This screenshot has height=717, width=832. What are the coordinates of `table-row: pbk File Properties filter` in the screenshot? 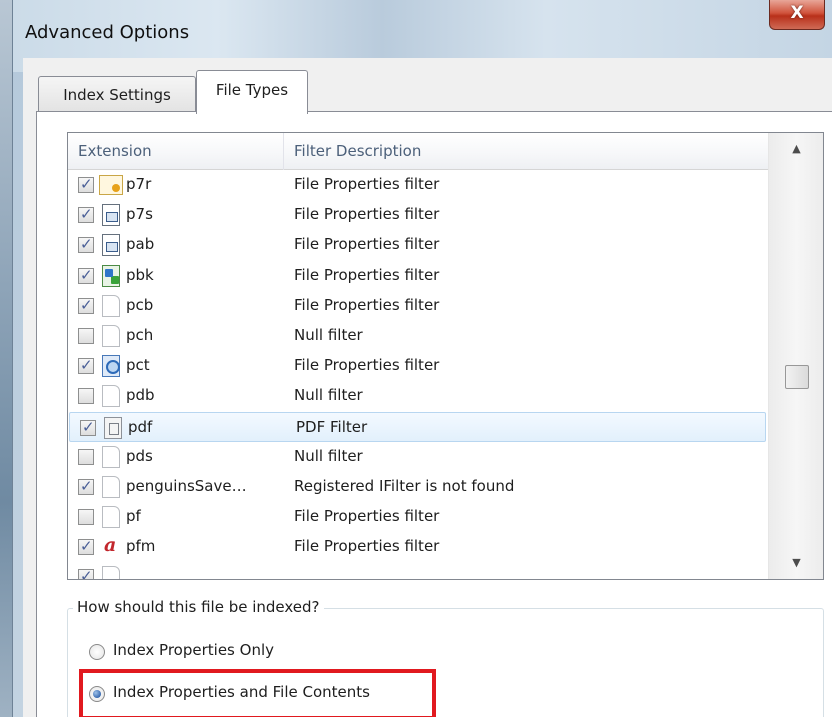 It's located at (418, 276).